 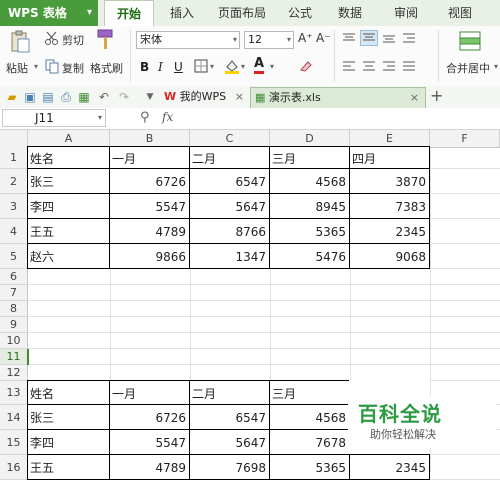 What do you see at coordinates (52, 66) in the screenshot?
I see `copy-icon` at bounding box center [52, 66].